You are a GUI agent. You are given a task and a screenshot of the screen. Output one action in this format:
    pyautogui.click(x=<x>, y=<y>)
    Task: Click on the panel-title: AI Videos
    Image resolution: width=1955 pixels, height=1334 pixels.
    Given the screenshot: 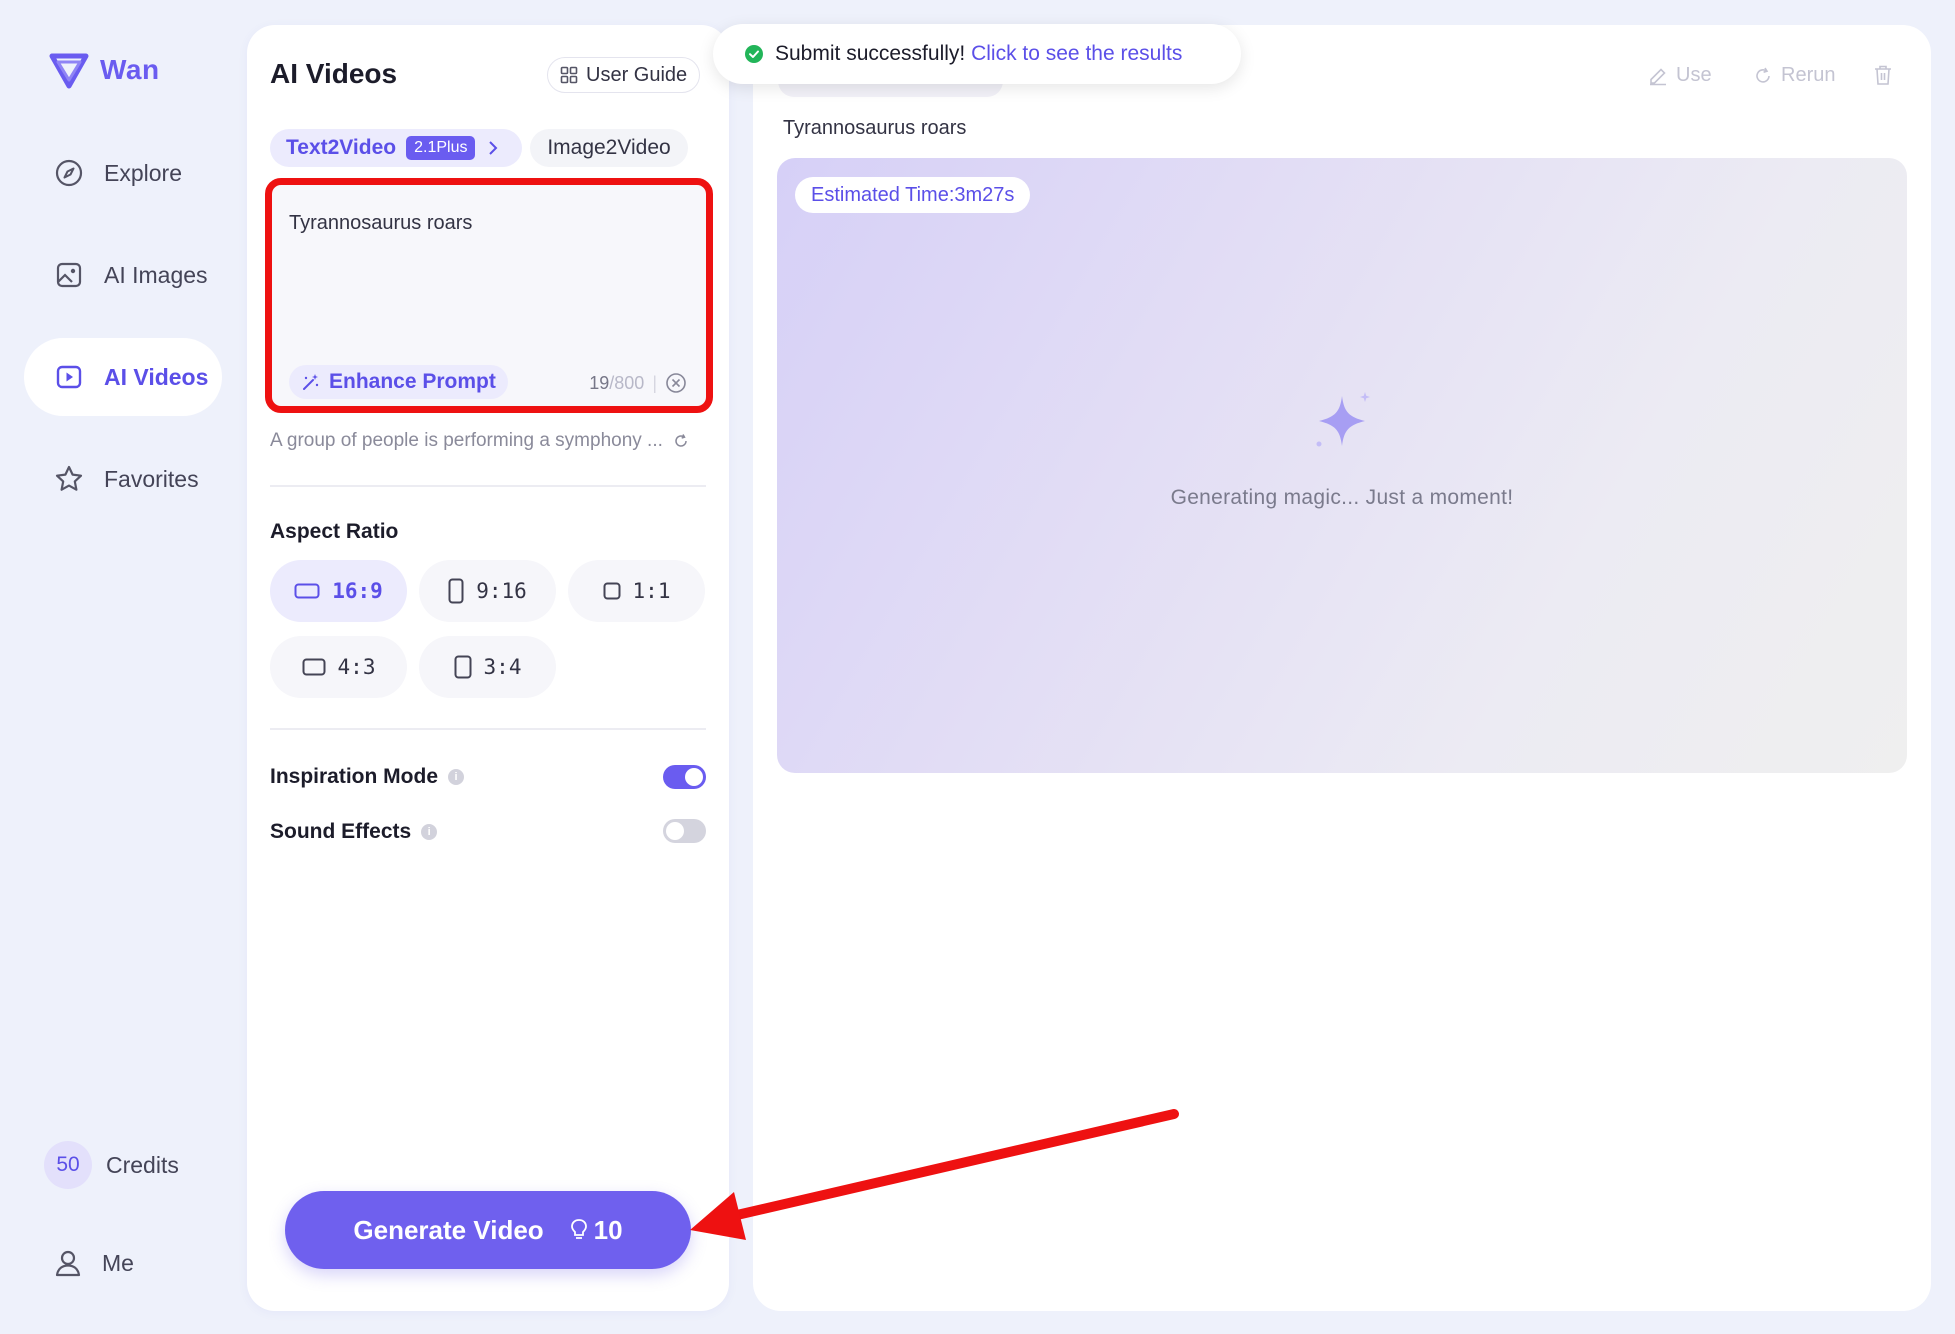 What is the action you would take?
    pyautogui.click(x=334, y=73)
    